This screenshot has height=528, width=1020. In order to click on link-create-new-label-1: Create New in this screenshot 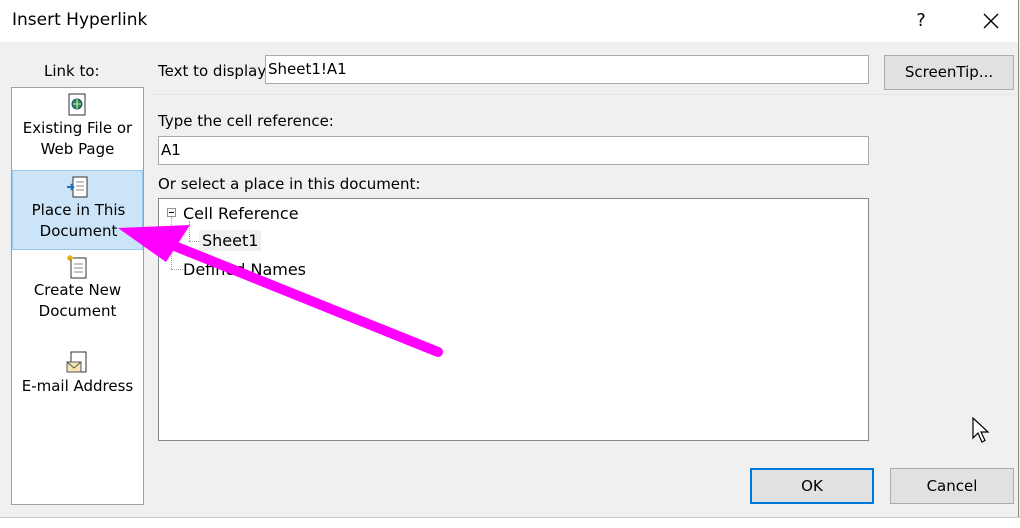, I will do `click(77, 290)`.